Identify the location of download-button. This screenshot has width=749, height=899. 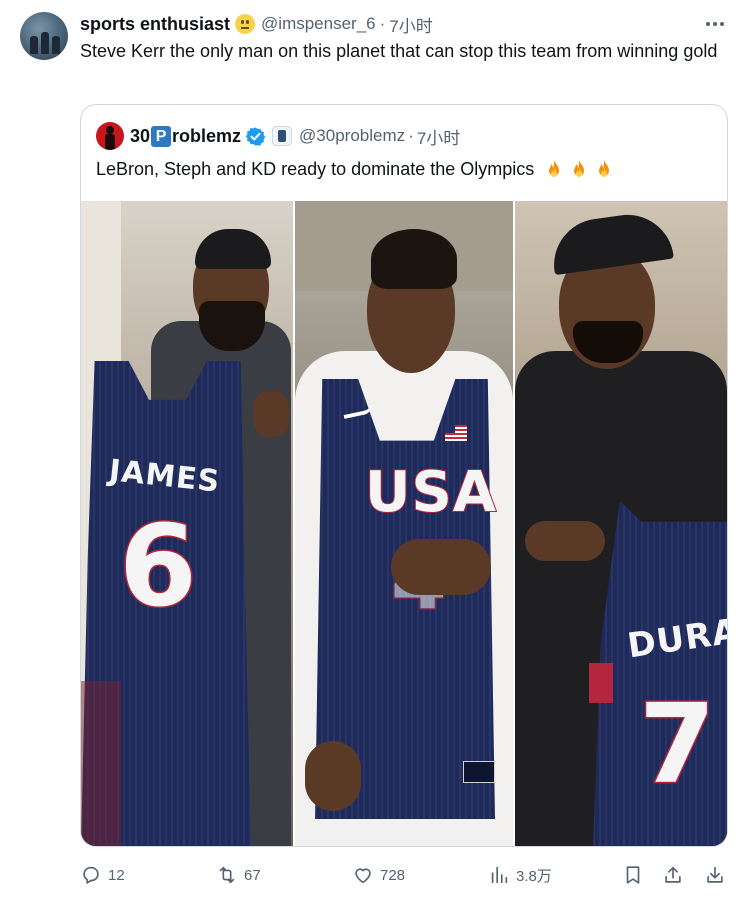
(715, 875).